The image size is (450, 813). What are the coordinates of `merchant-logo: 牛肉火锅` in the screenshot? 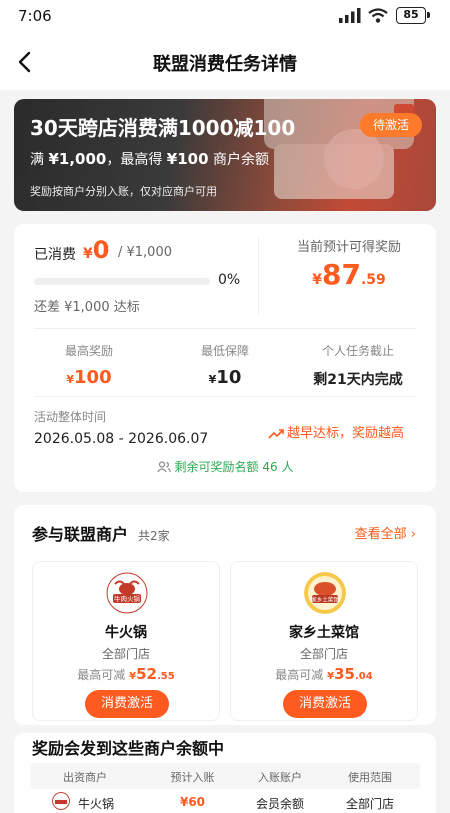 It's located at (127, 593).